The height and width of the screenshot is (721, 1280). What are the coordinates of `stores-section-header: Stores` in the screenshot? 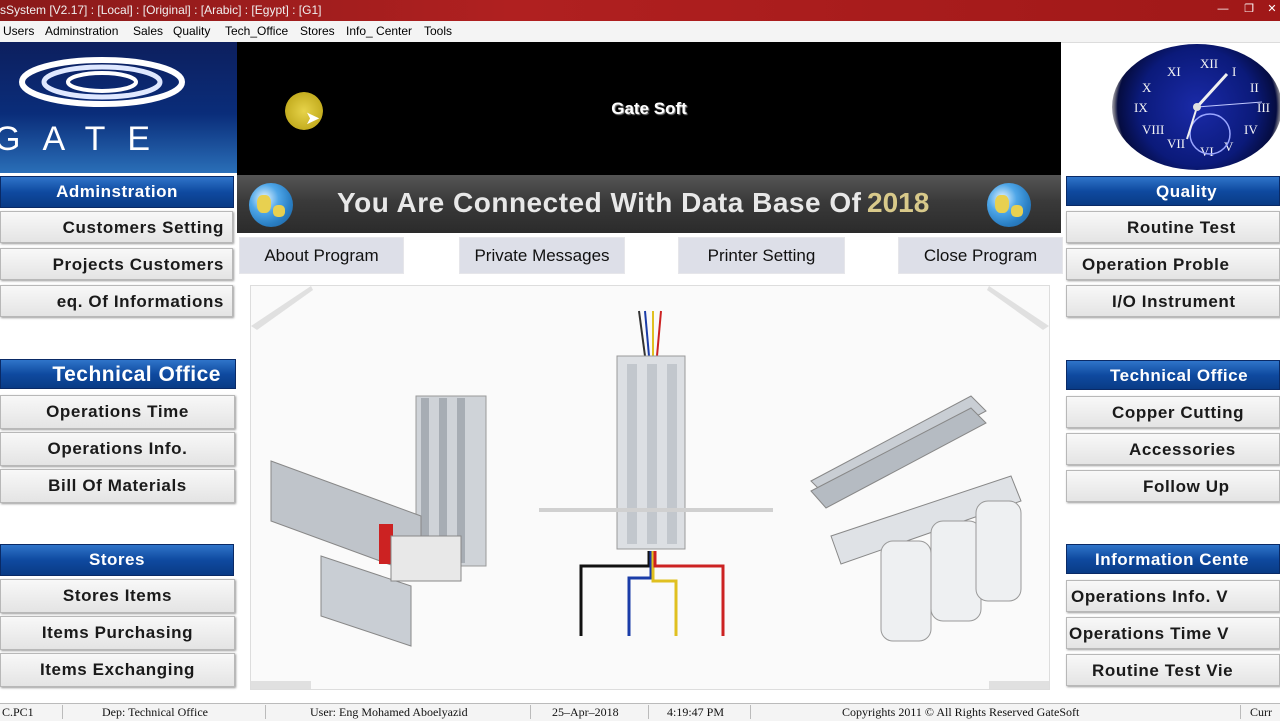 It's located at (117, 560).